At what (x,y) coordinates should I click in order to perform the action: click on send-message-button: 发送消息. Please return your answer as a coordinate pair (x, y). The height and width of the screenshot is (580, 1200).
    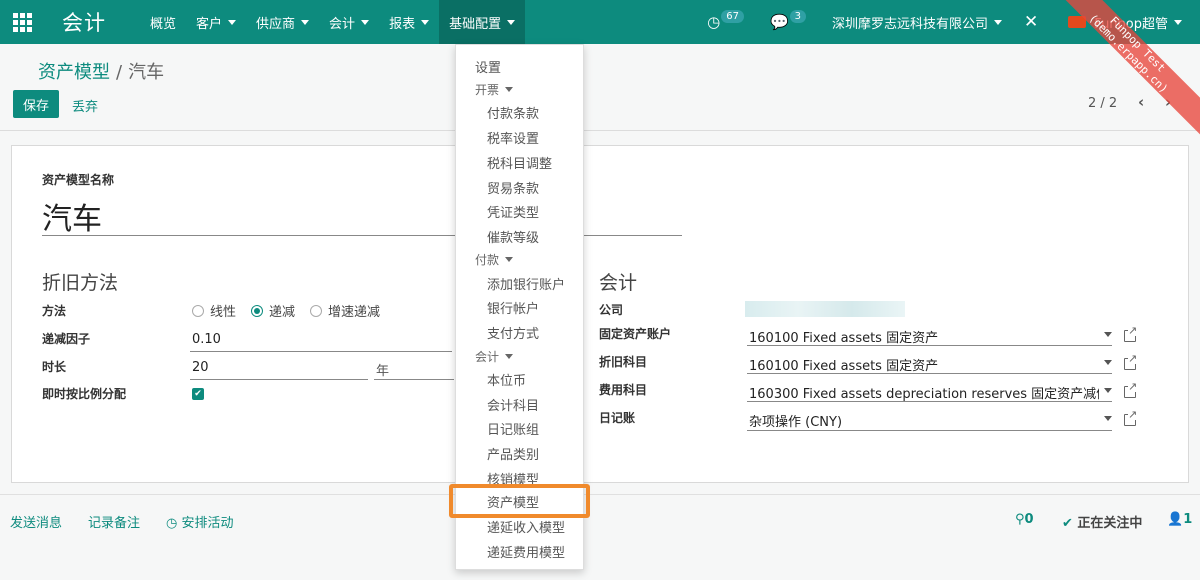
    Looking at the image, I should click on (36, 521).